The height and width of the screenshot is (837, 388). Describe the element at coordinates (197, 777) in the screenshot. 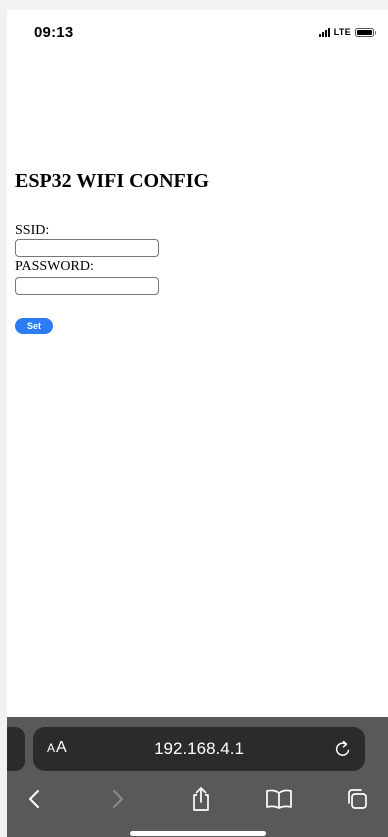

I see `browser-bottom-bar: AA 192.168.4.1` at that location.